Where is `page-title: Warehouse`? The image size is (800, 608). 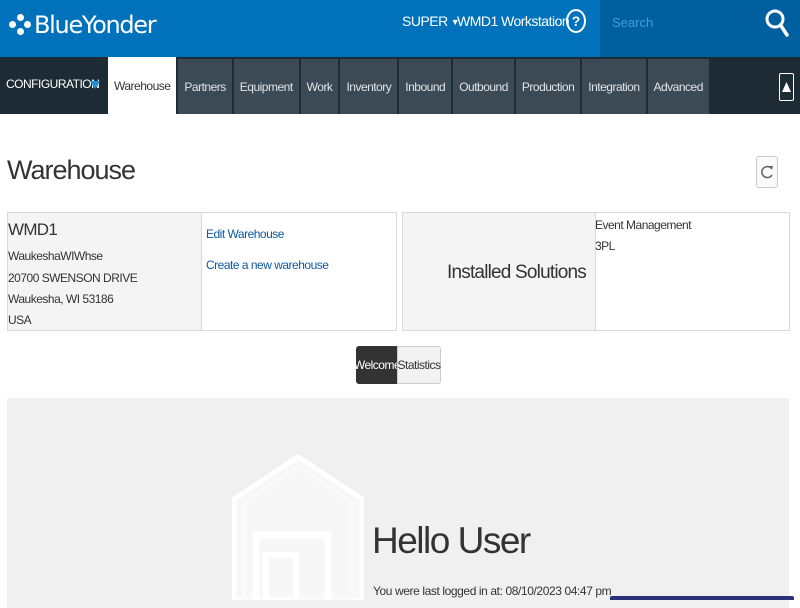
page-title: Warehouse is located at coordinates (71, 170).